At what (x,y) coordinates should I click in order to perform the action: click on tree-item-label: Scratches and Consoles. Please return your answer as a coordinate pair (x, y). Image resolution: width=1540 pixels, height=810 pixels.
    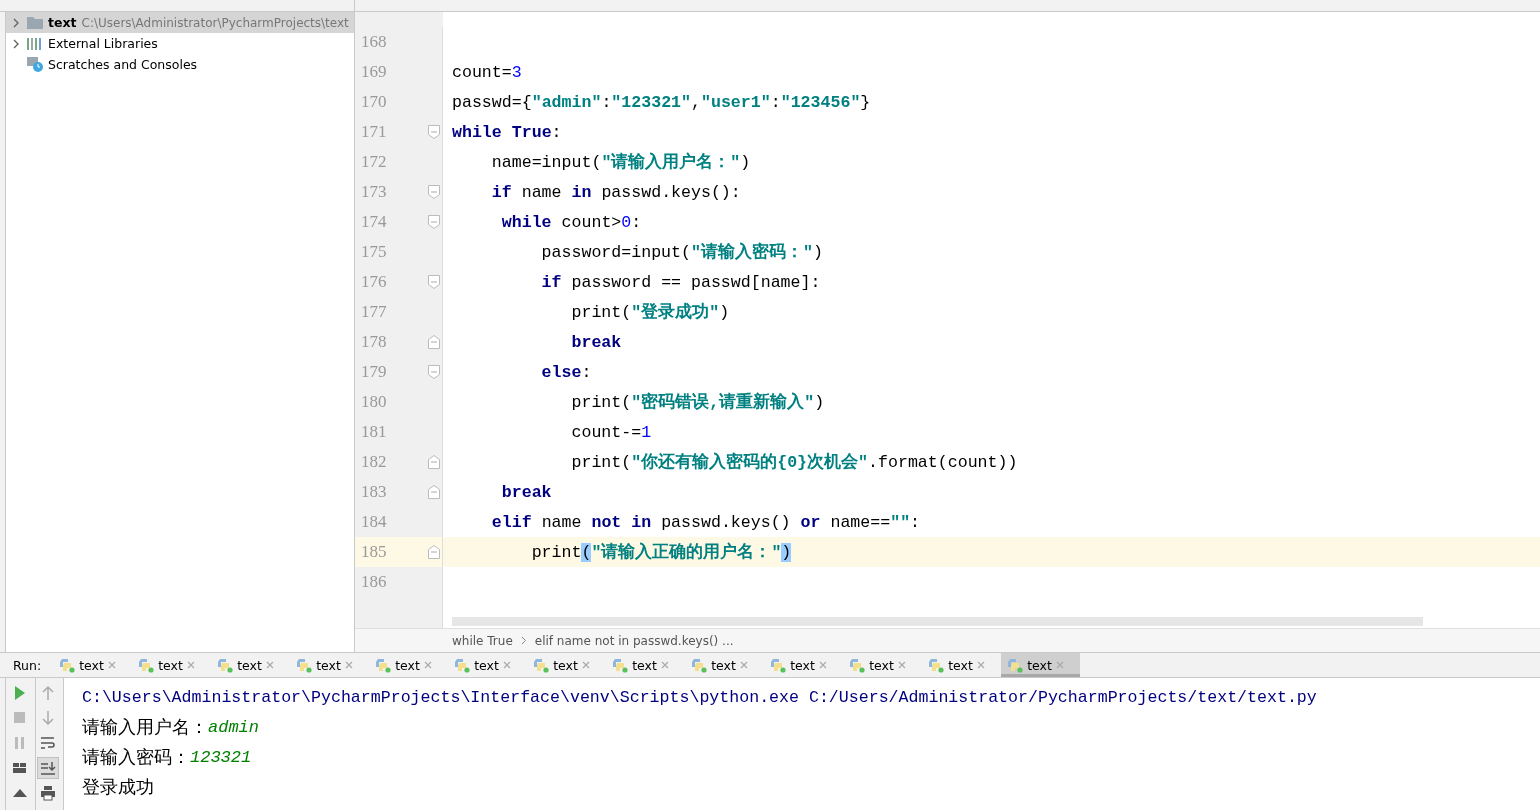
    Looking at the image, I should click on (123, 64).